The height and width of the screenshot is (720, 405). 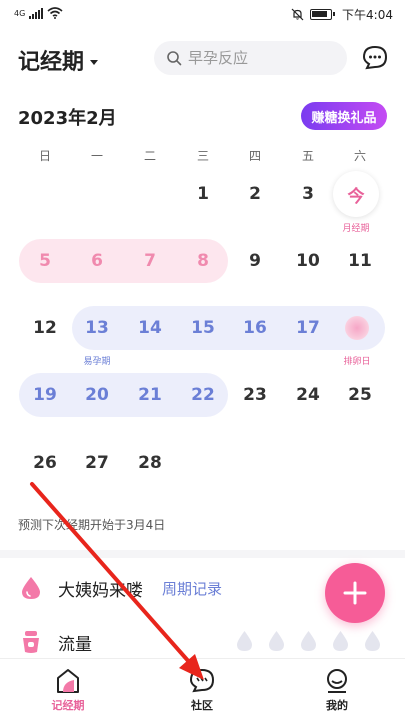 I want to click on clock: 下午4:04, so click(x=367, y=15).